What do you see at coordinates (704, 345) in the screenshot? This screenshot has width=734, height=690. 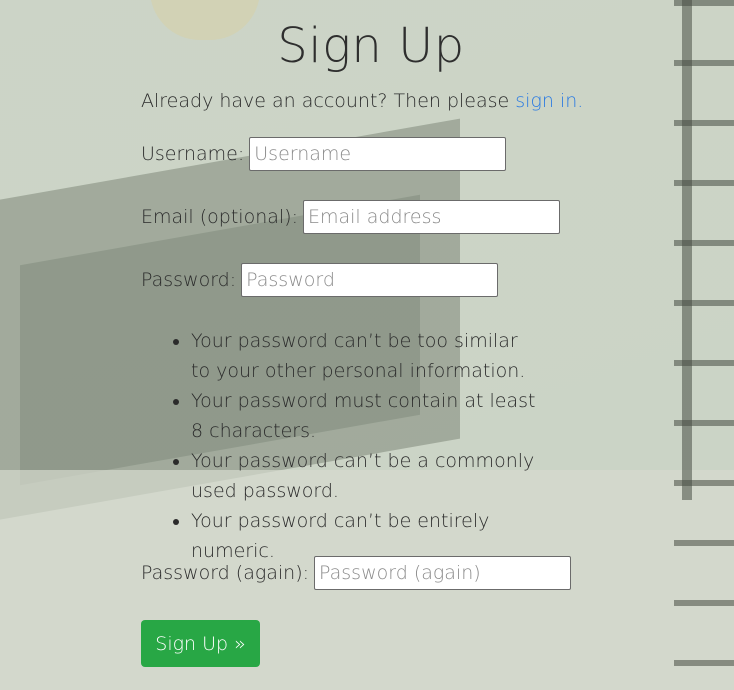 I see `background-rack` at bounding box center [704, 345].